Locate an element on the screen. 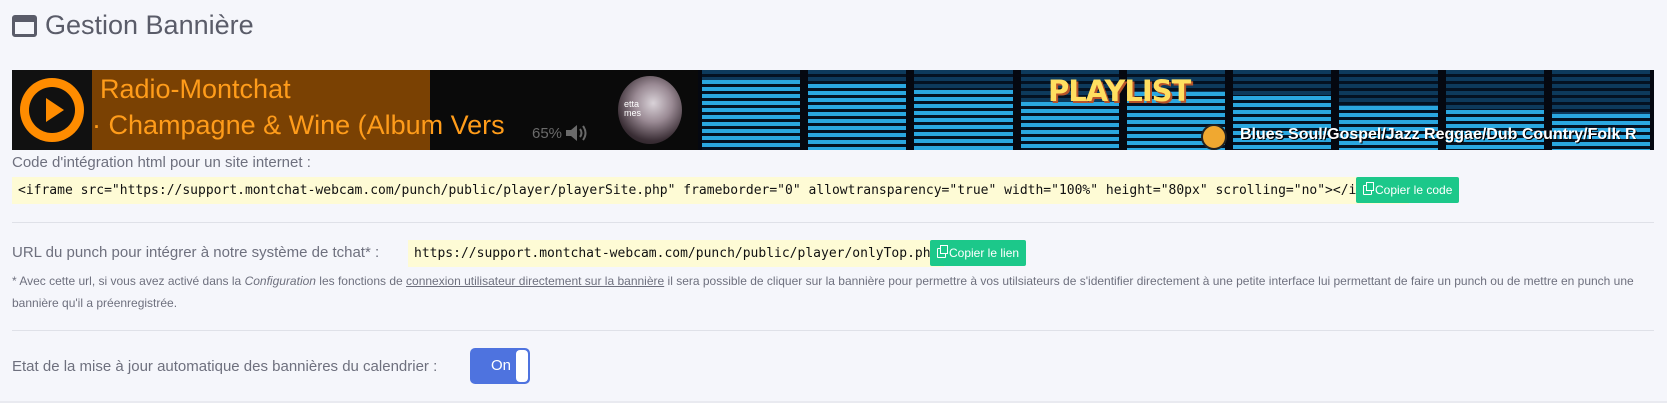  volume-control: 65% is located at coordinates (561, 133).